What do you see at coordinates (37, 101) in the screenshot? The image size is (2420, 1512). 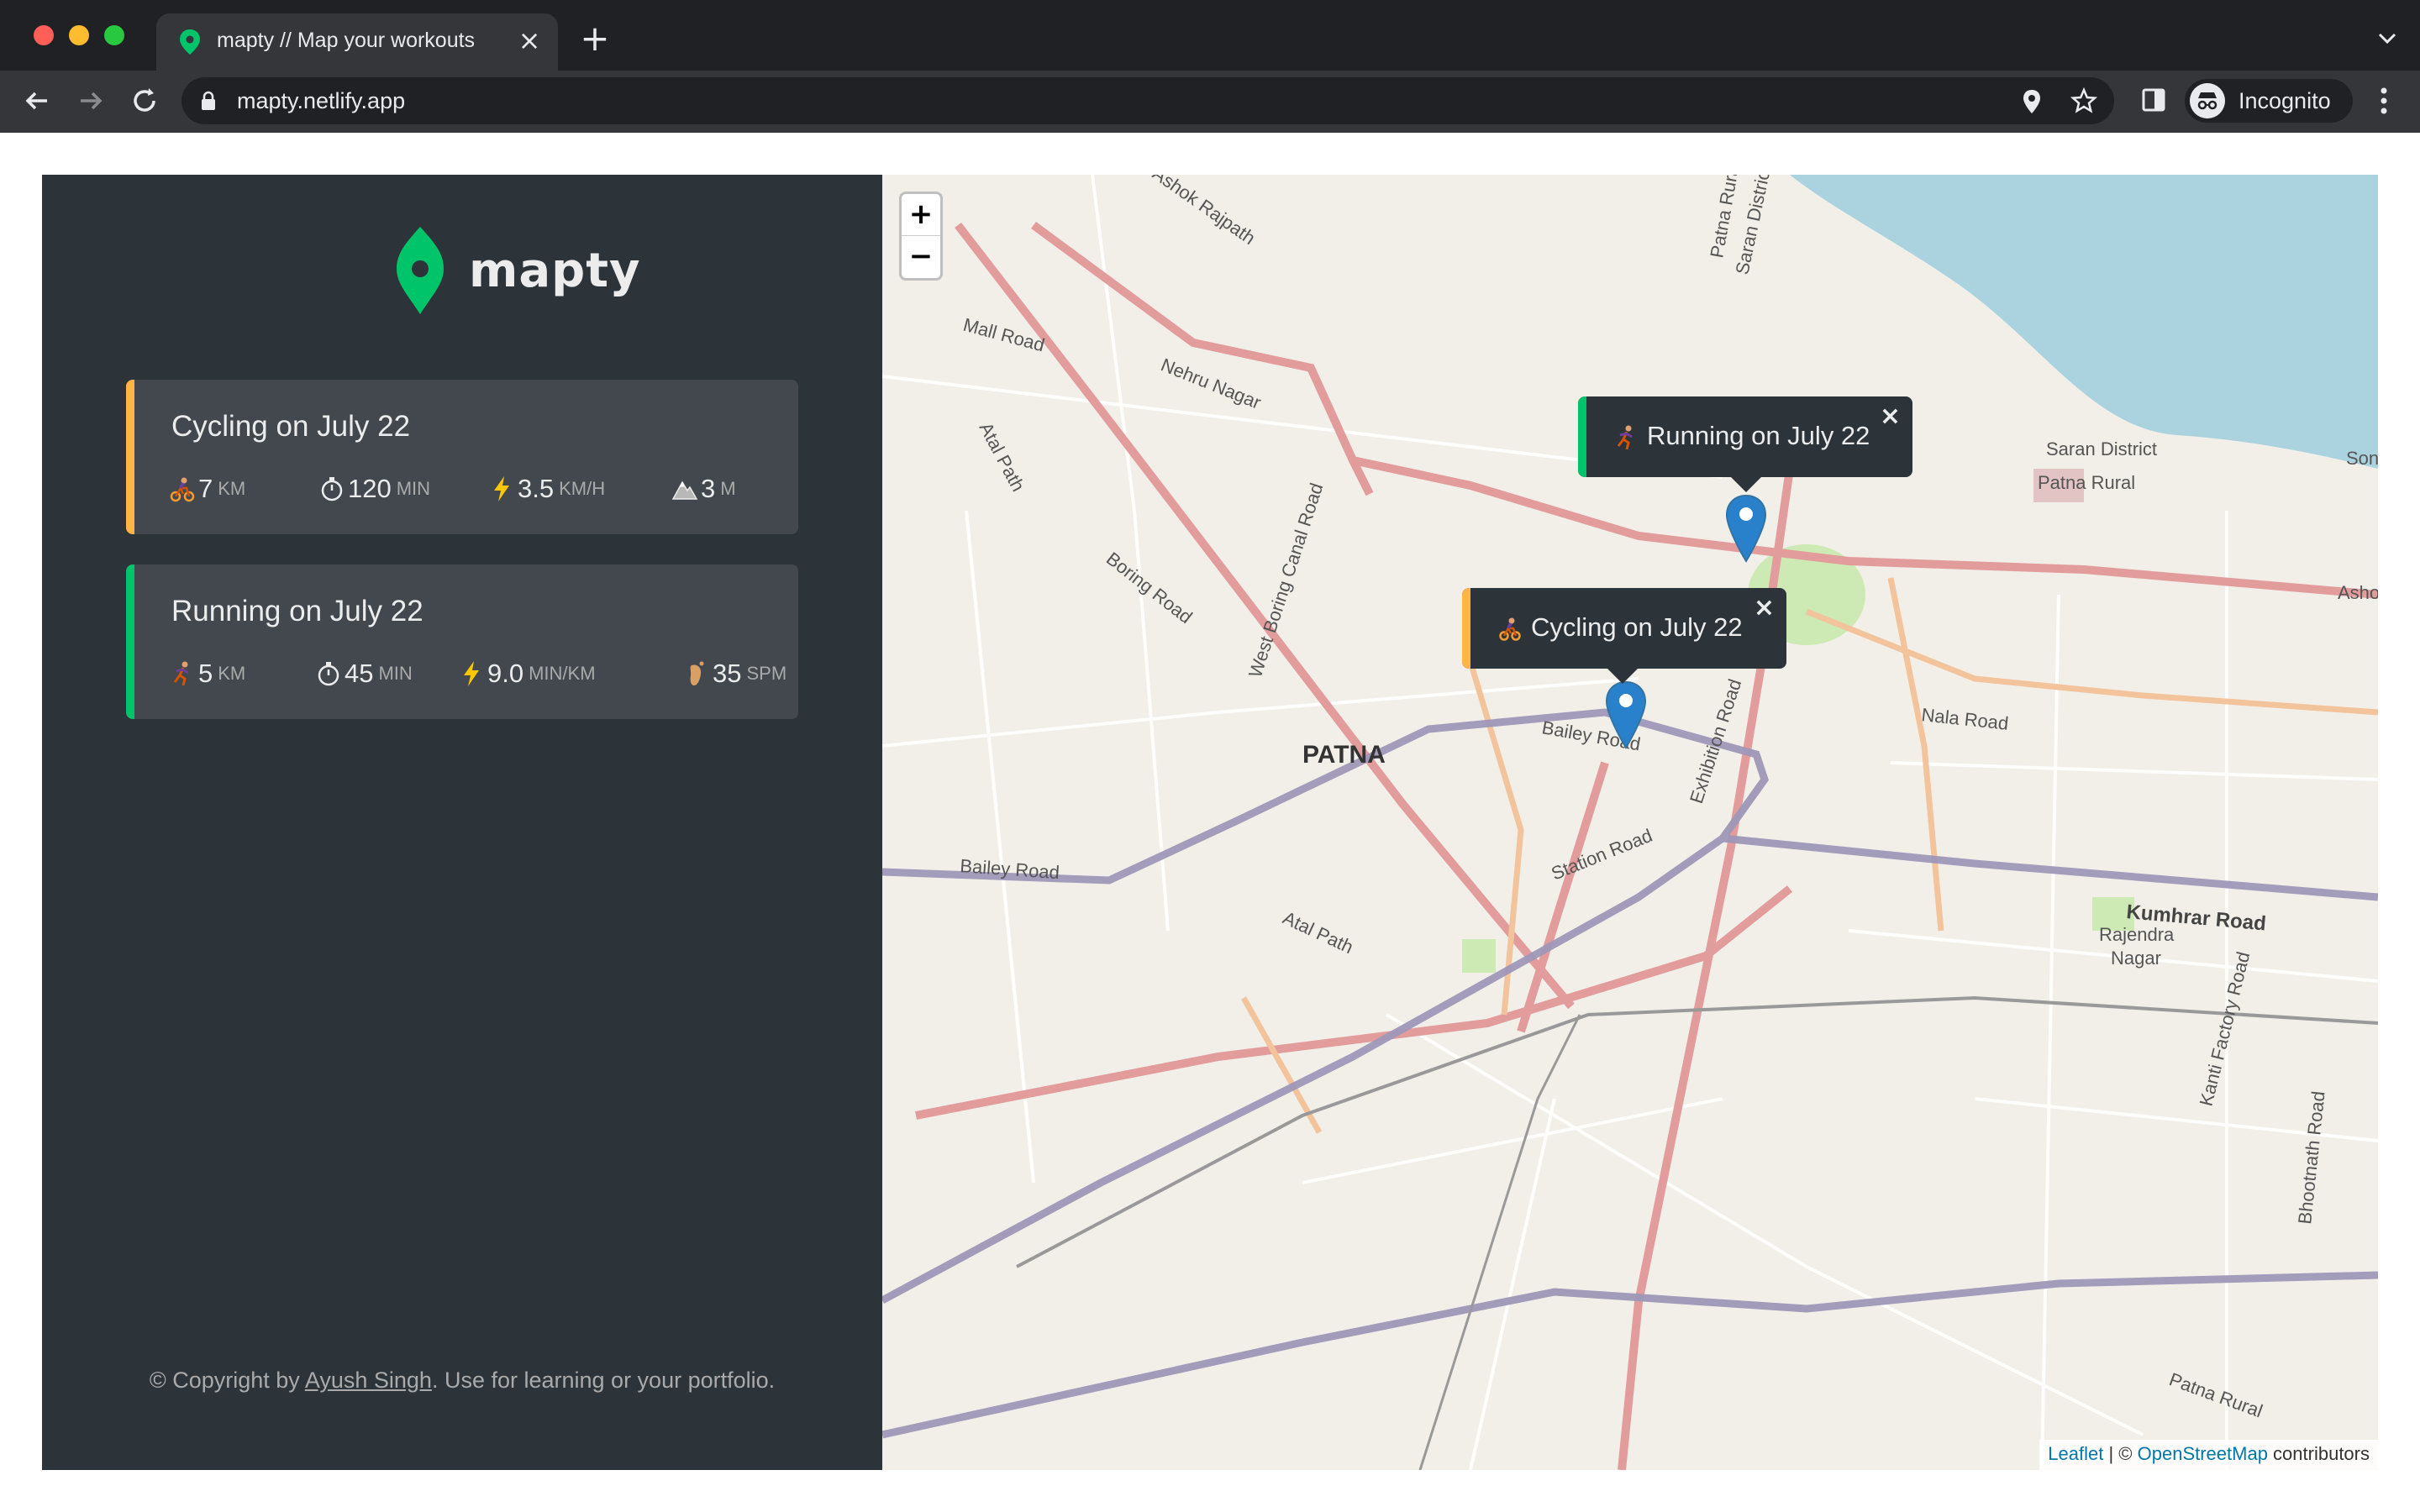 I see `back-arrow-icon` at bounding box center [37, 101].